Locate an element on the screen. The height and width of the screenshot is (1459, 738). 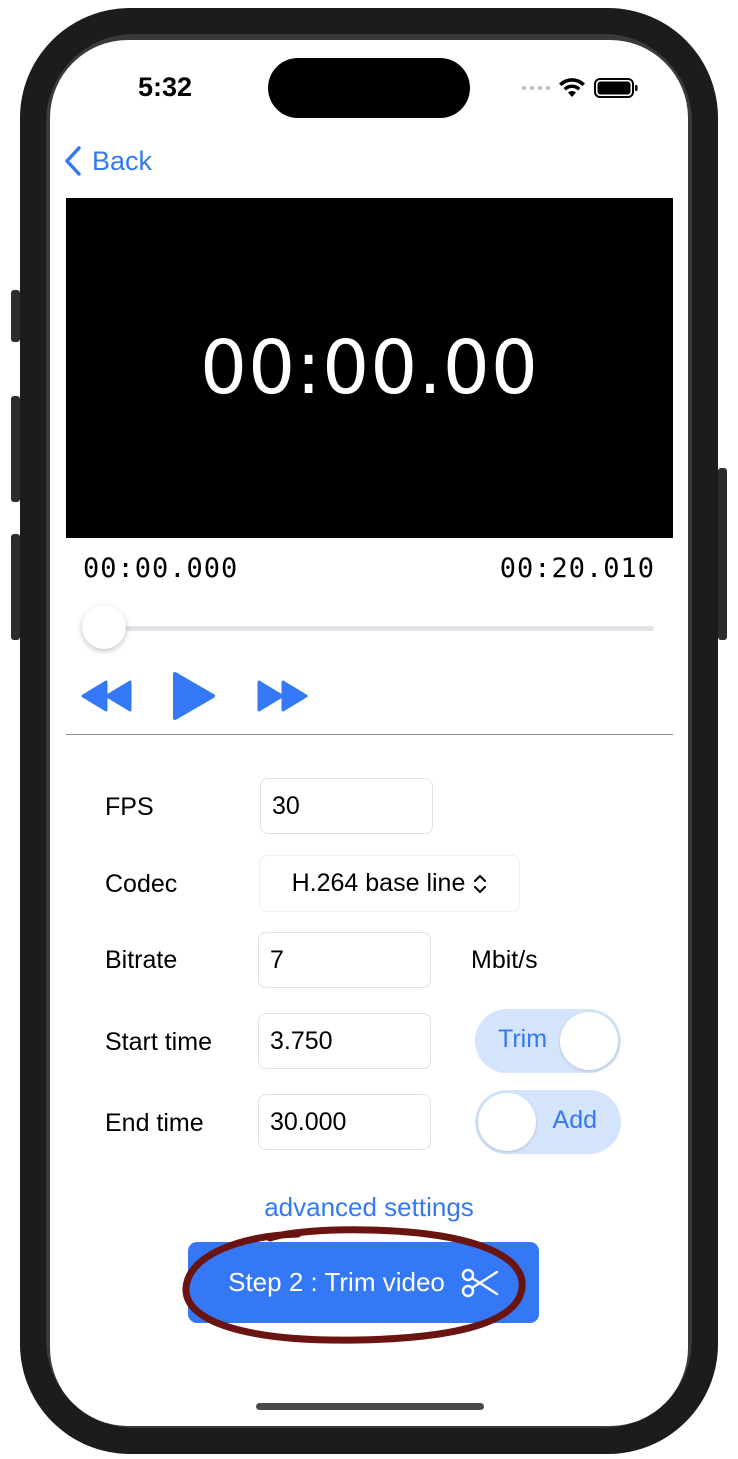
video-overlay-time: 00:00.00 is located at coordinates (369, 368).